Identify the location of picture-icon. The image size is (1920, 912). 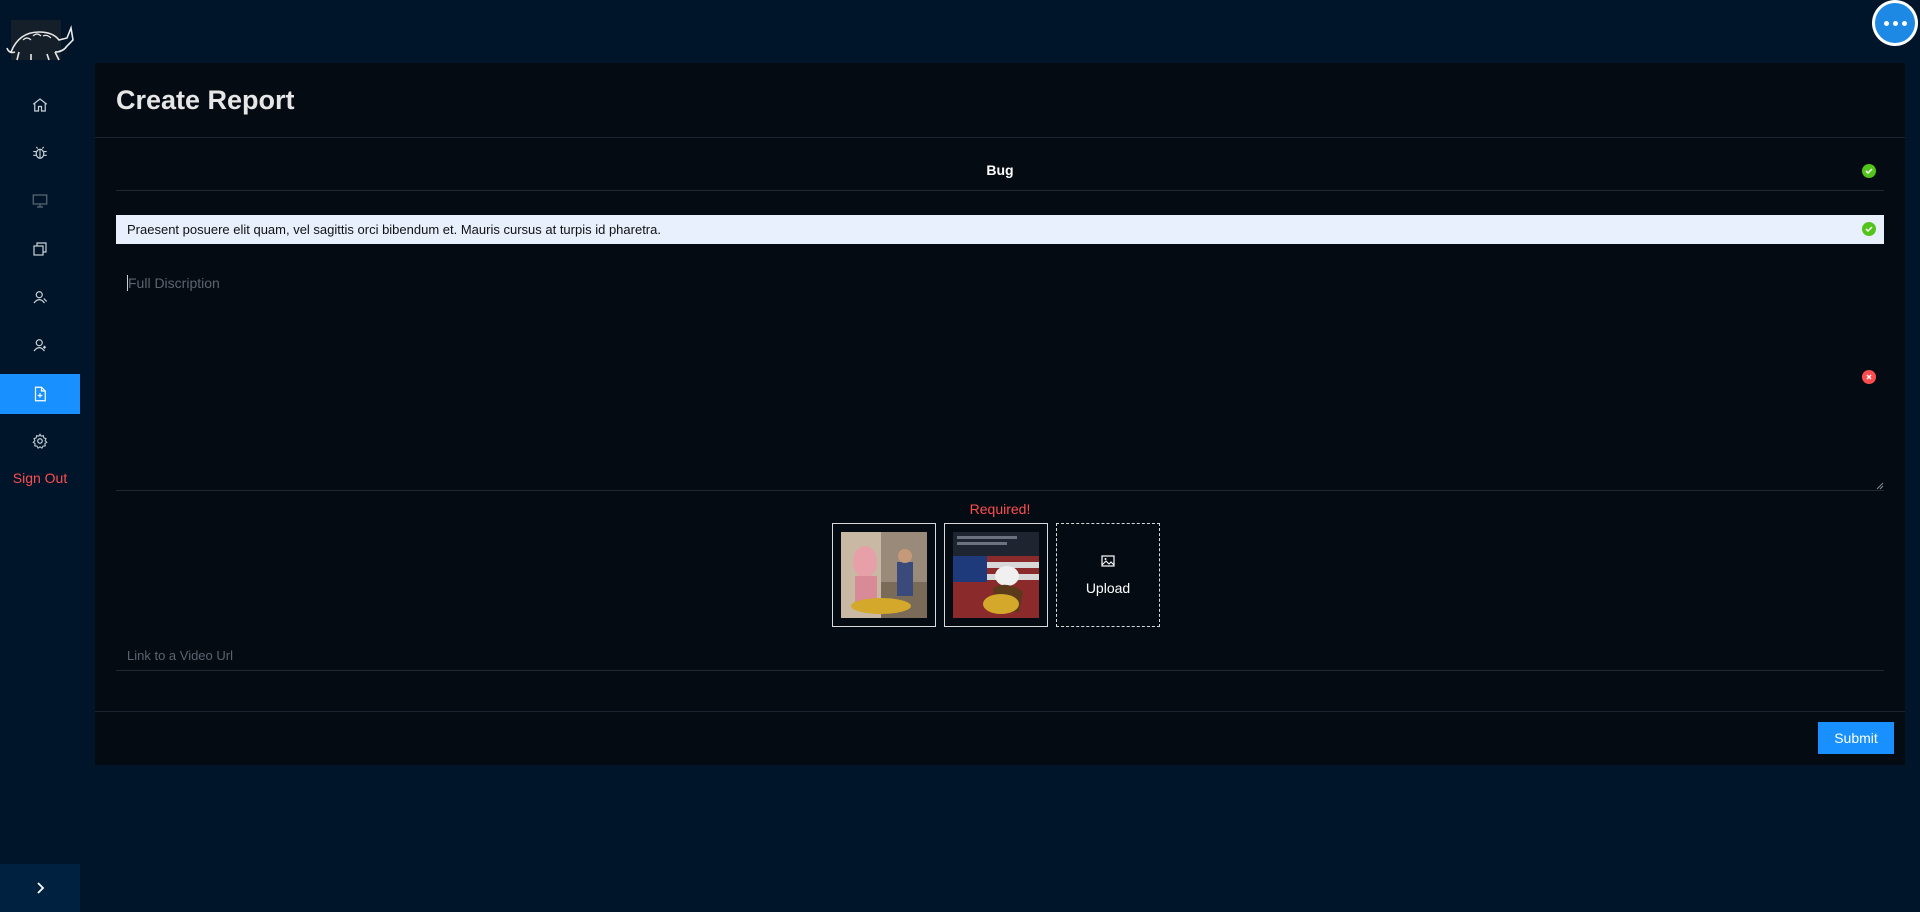
(1108, 561).